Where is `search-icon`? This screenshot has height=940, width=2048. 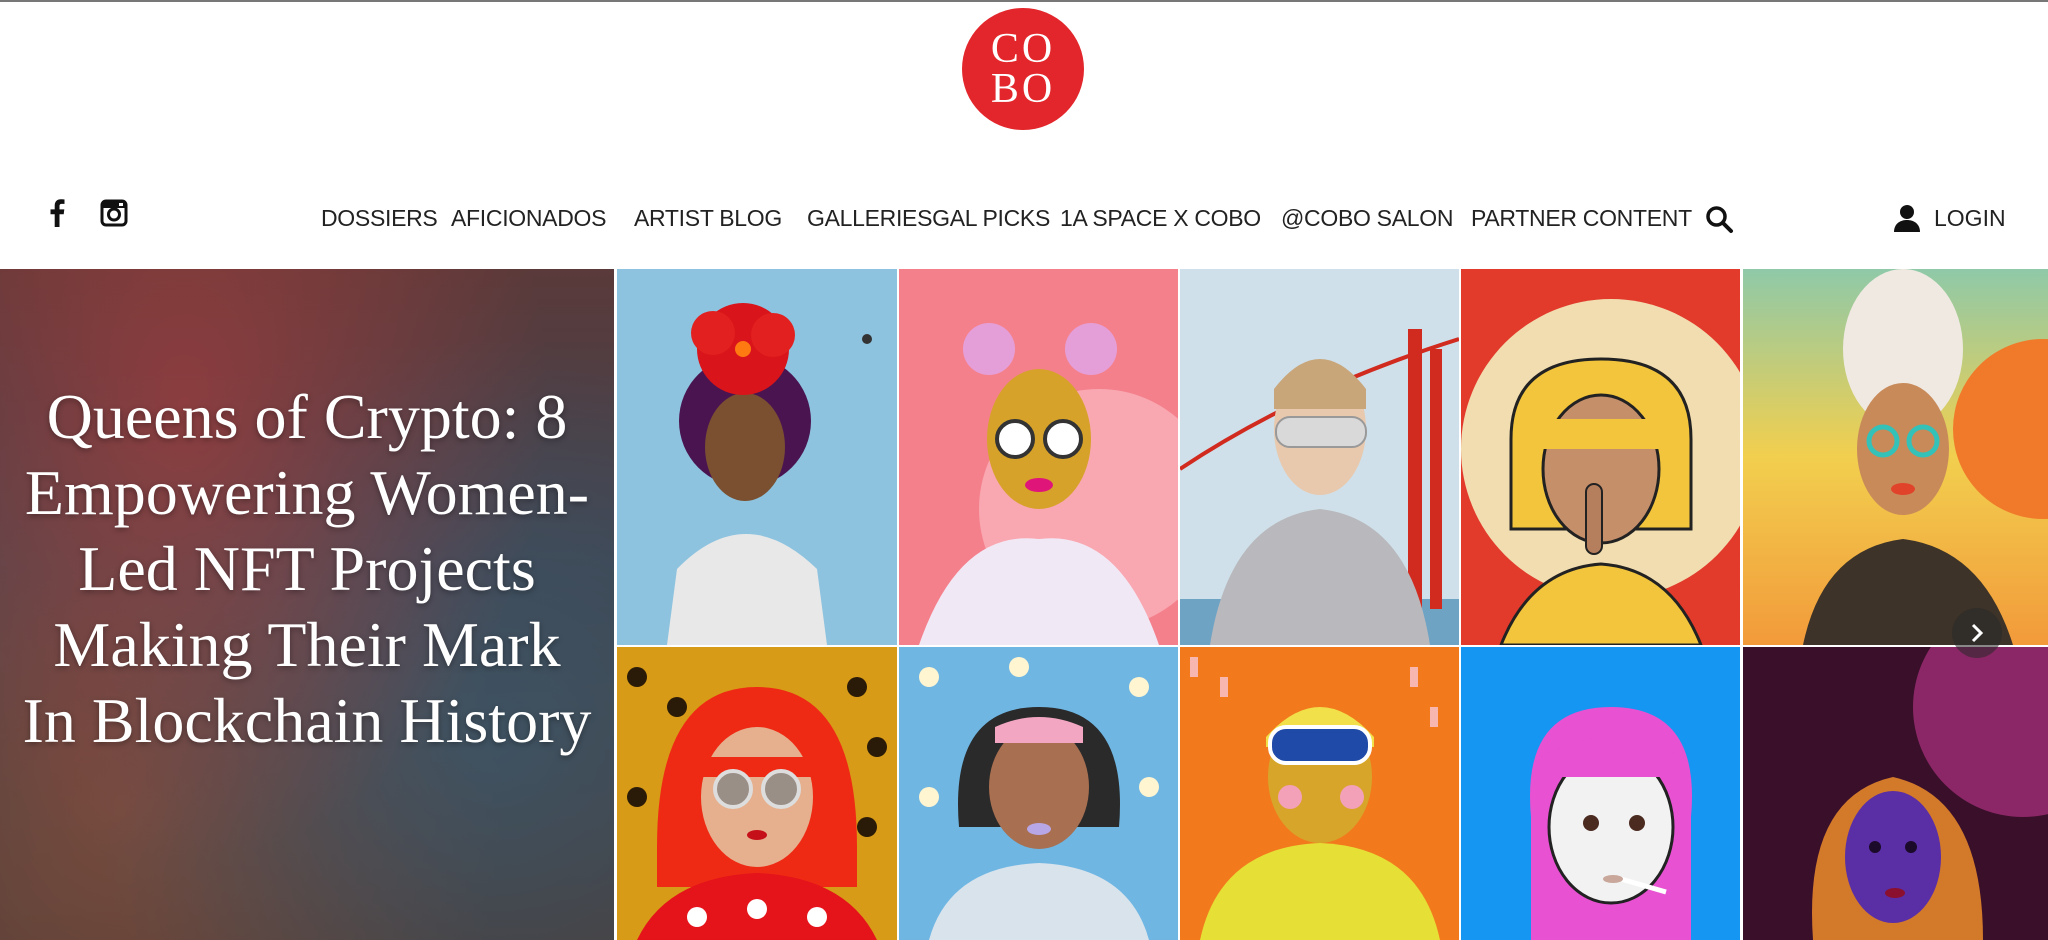
search-icon is located at coordinates (1719, 219).